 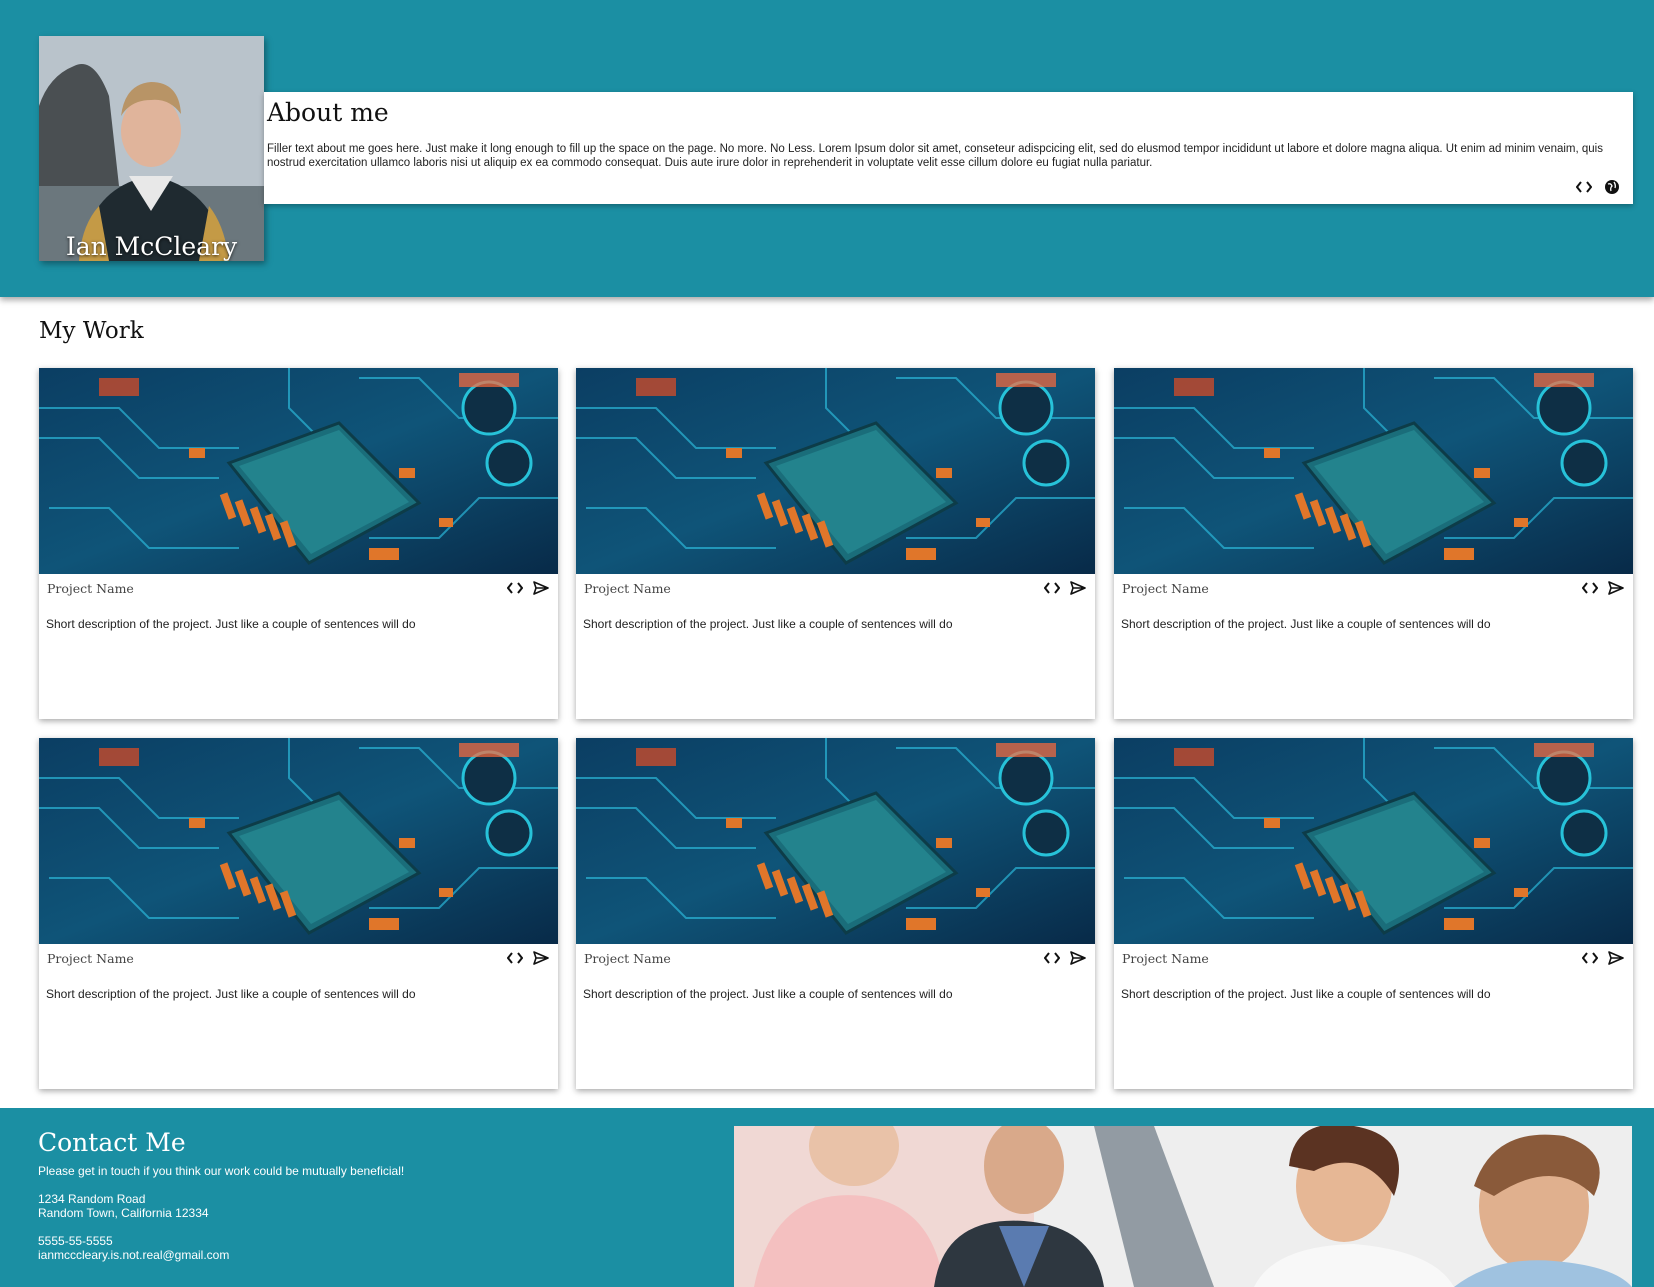 I want to click on address-line-2: Random Town, California 12334, so click(x=123, y=1213).